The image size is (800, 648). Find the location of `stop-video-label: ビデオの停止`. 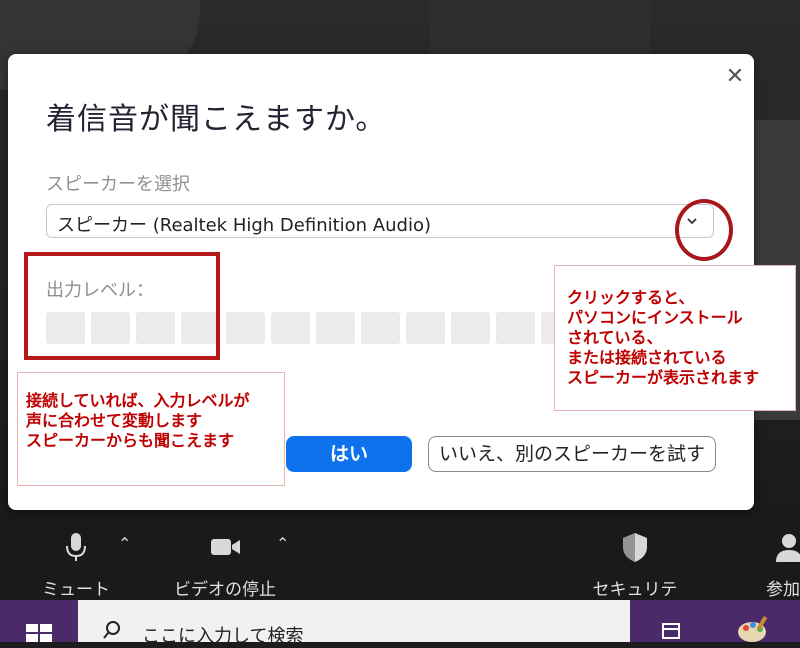

stop-video-label: ビデオの停止 is located at coordinates (225, 590).